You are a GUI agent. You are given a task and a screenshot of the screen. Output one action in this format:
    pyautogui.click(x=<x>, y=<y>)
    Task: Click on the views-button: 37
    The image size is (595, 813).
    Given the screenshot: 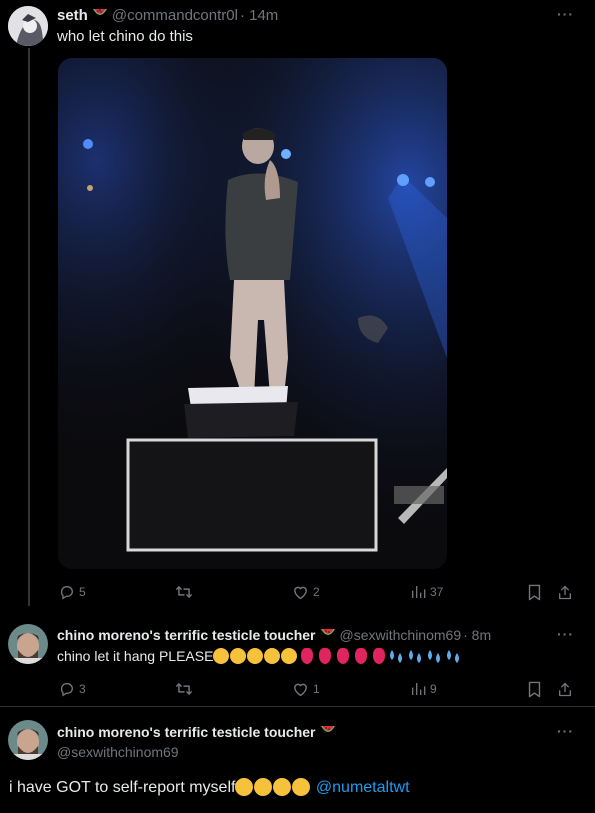 What is the action you would take?
    pyautogui.click(x=426, y=592)
    